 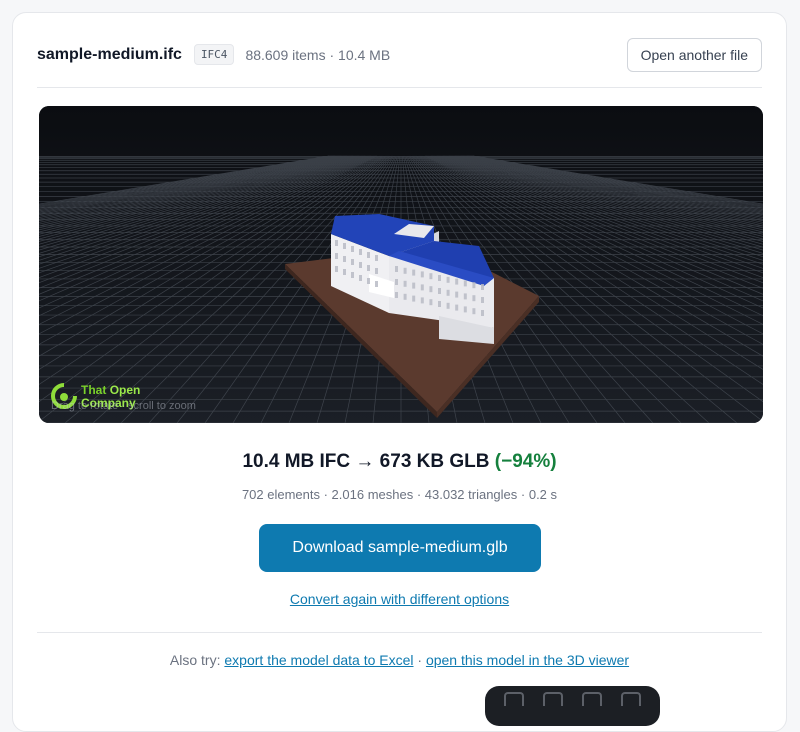 What do you see at coordinates (123, 406) in the screenshot?
I see `viewer-hint: Drag to rotate · scroll to zoom` at bounding box center [123, 406].